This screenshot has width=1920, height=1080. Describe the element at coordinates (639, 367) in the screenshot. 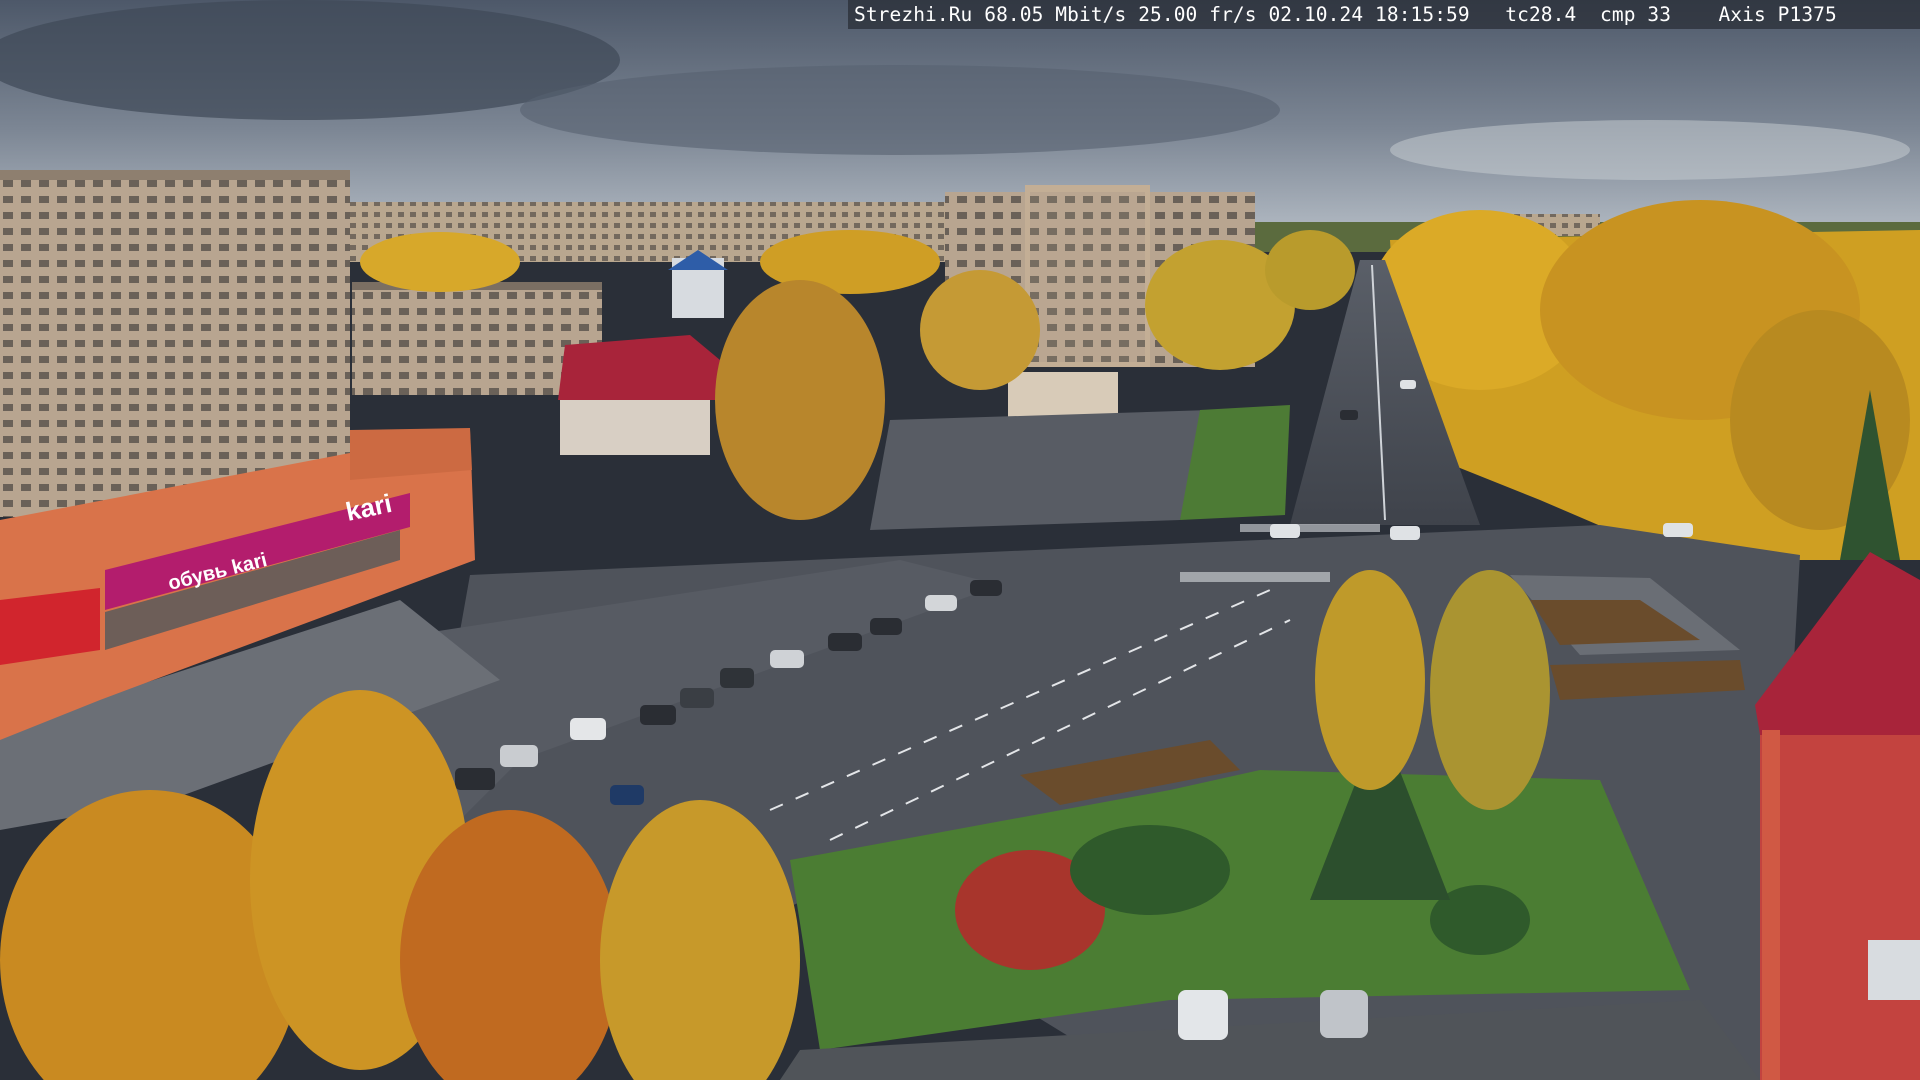

I see `red-roof` at that location.